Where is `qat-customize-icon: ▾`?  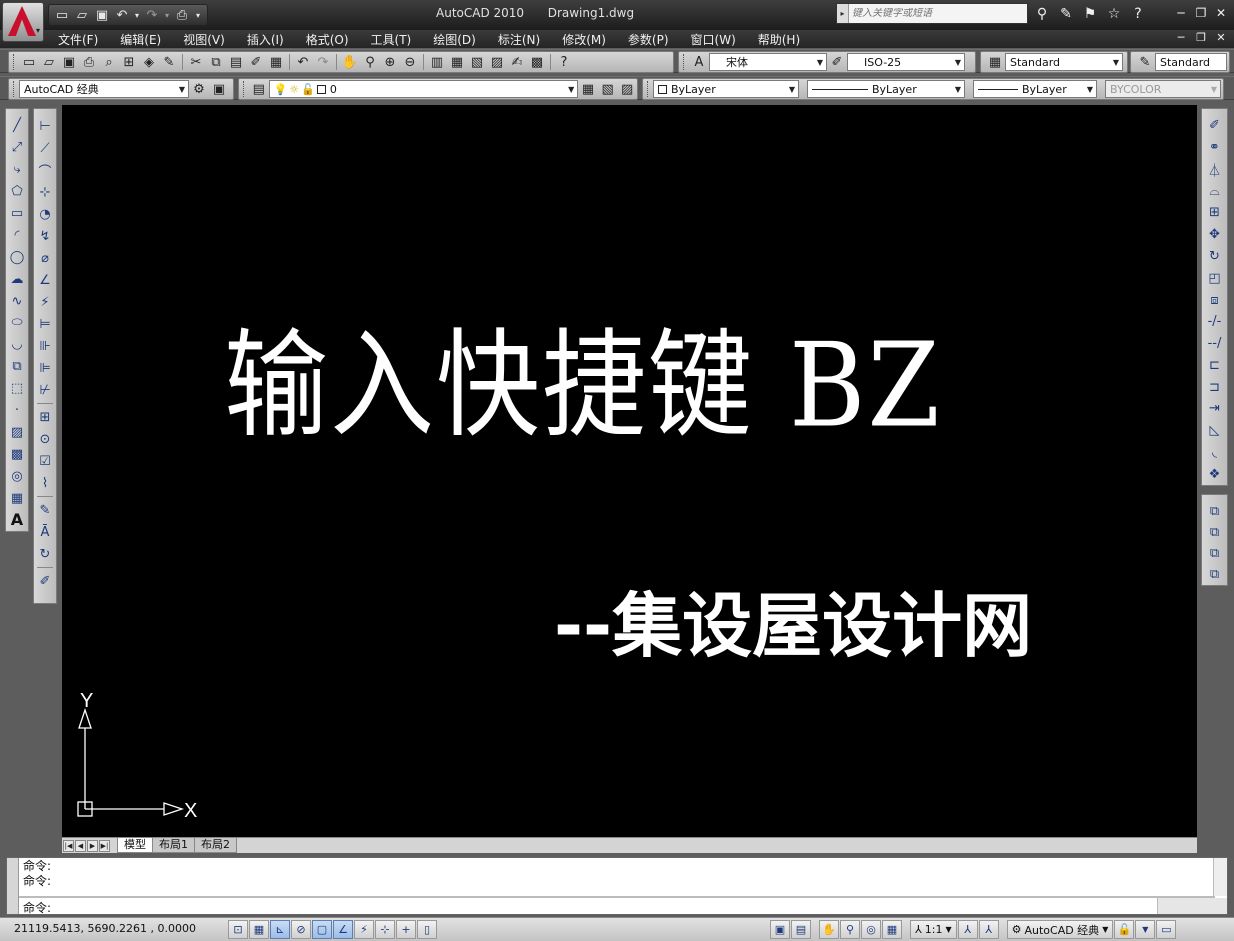 qat-customize-icon: ▾ is located at coordinates (198, 15).